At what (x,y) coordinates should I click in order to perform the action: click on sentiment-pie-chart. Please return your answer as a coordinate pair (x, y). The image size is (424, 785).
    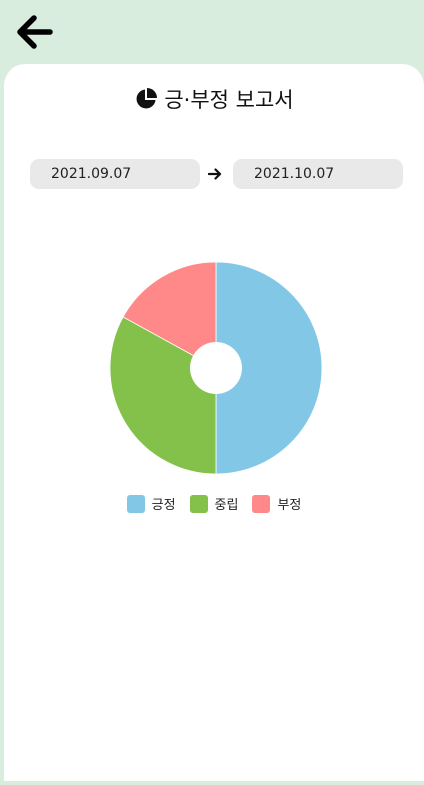
    Looking at the image, I should click on (216, 368).